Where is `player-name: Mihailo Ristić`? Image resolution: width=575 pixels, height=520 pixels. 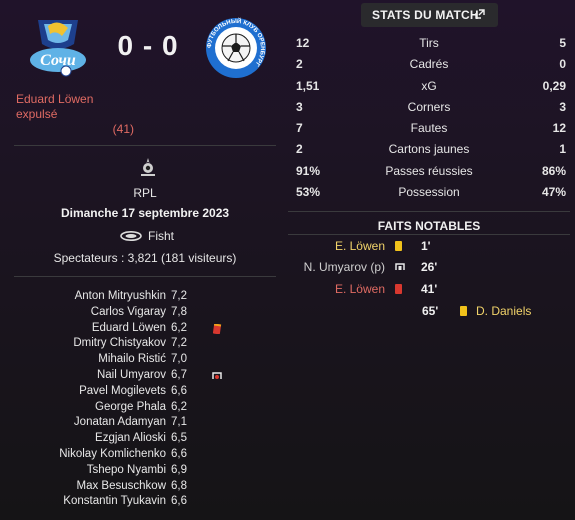
player-name: Mihailo Ristić is located at coordinates (132, 360).